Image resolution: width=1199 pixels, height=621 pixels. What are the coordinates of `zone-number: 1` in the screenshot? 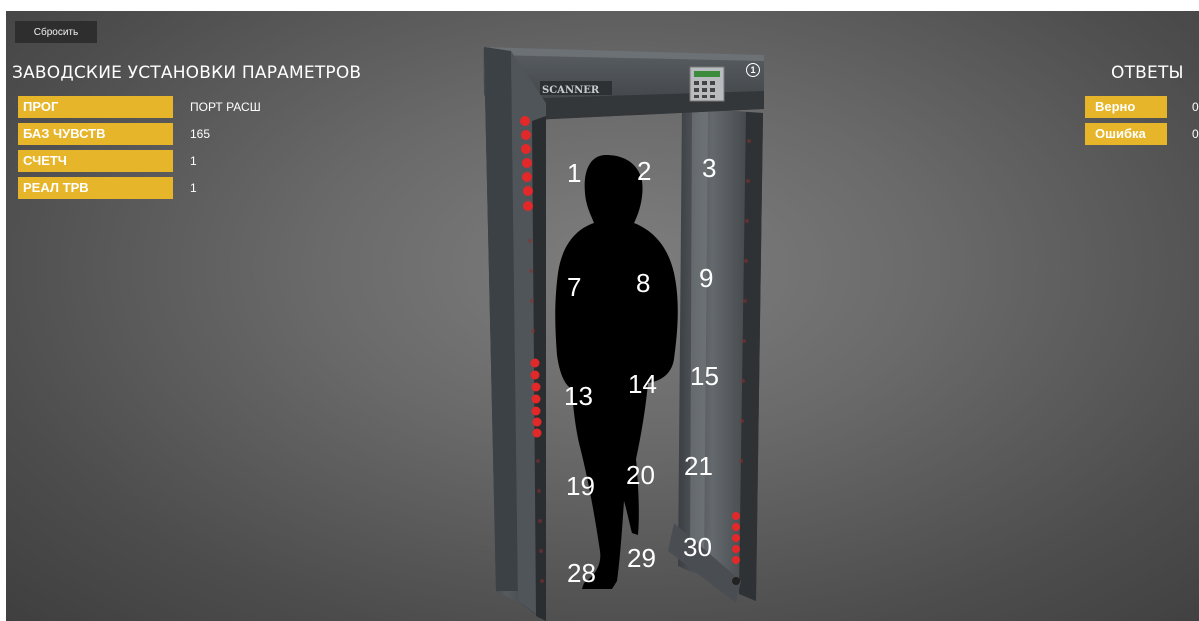 It's located at (574, 173).